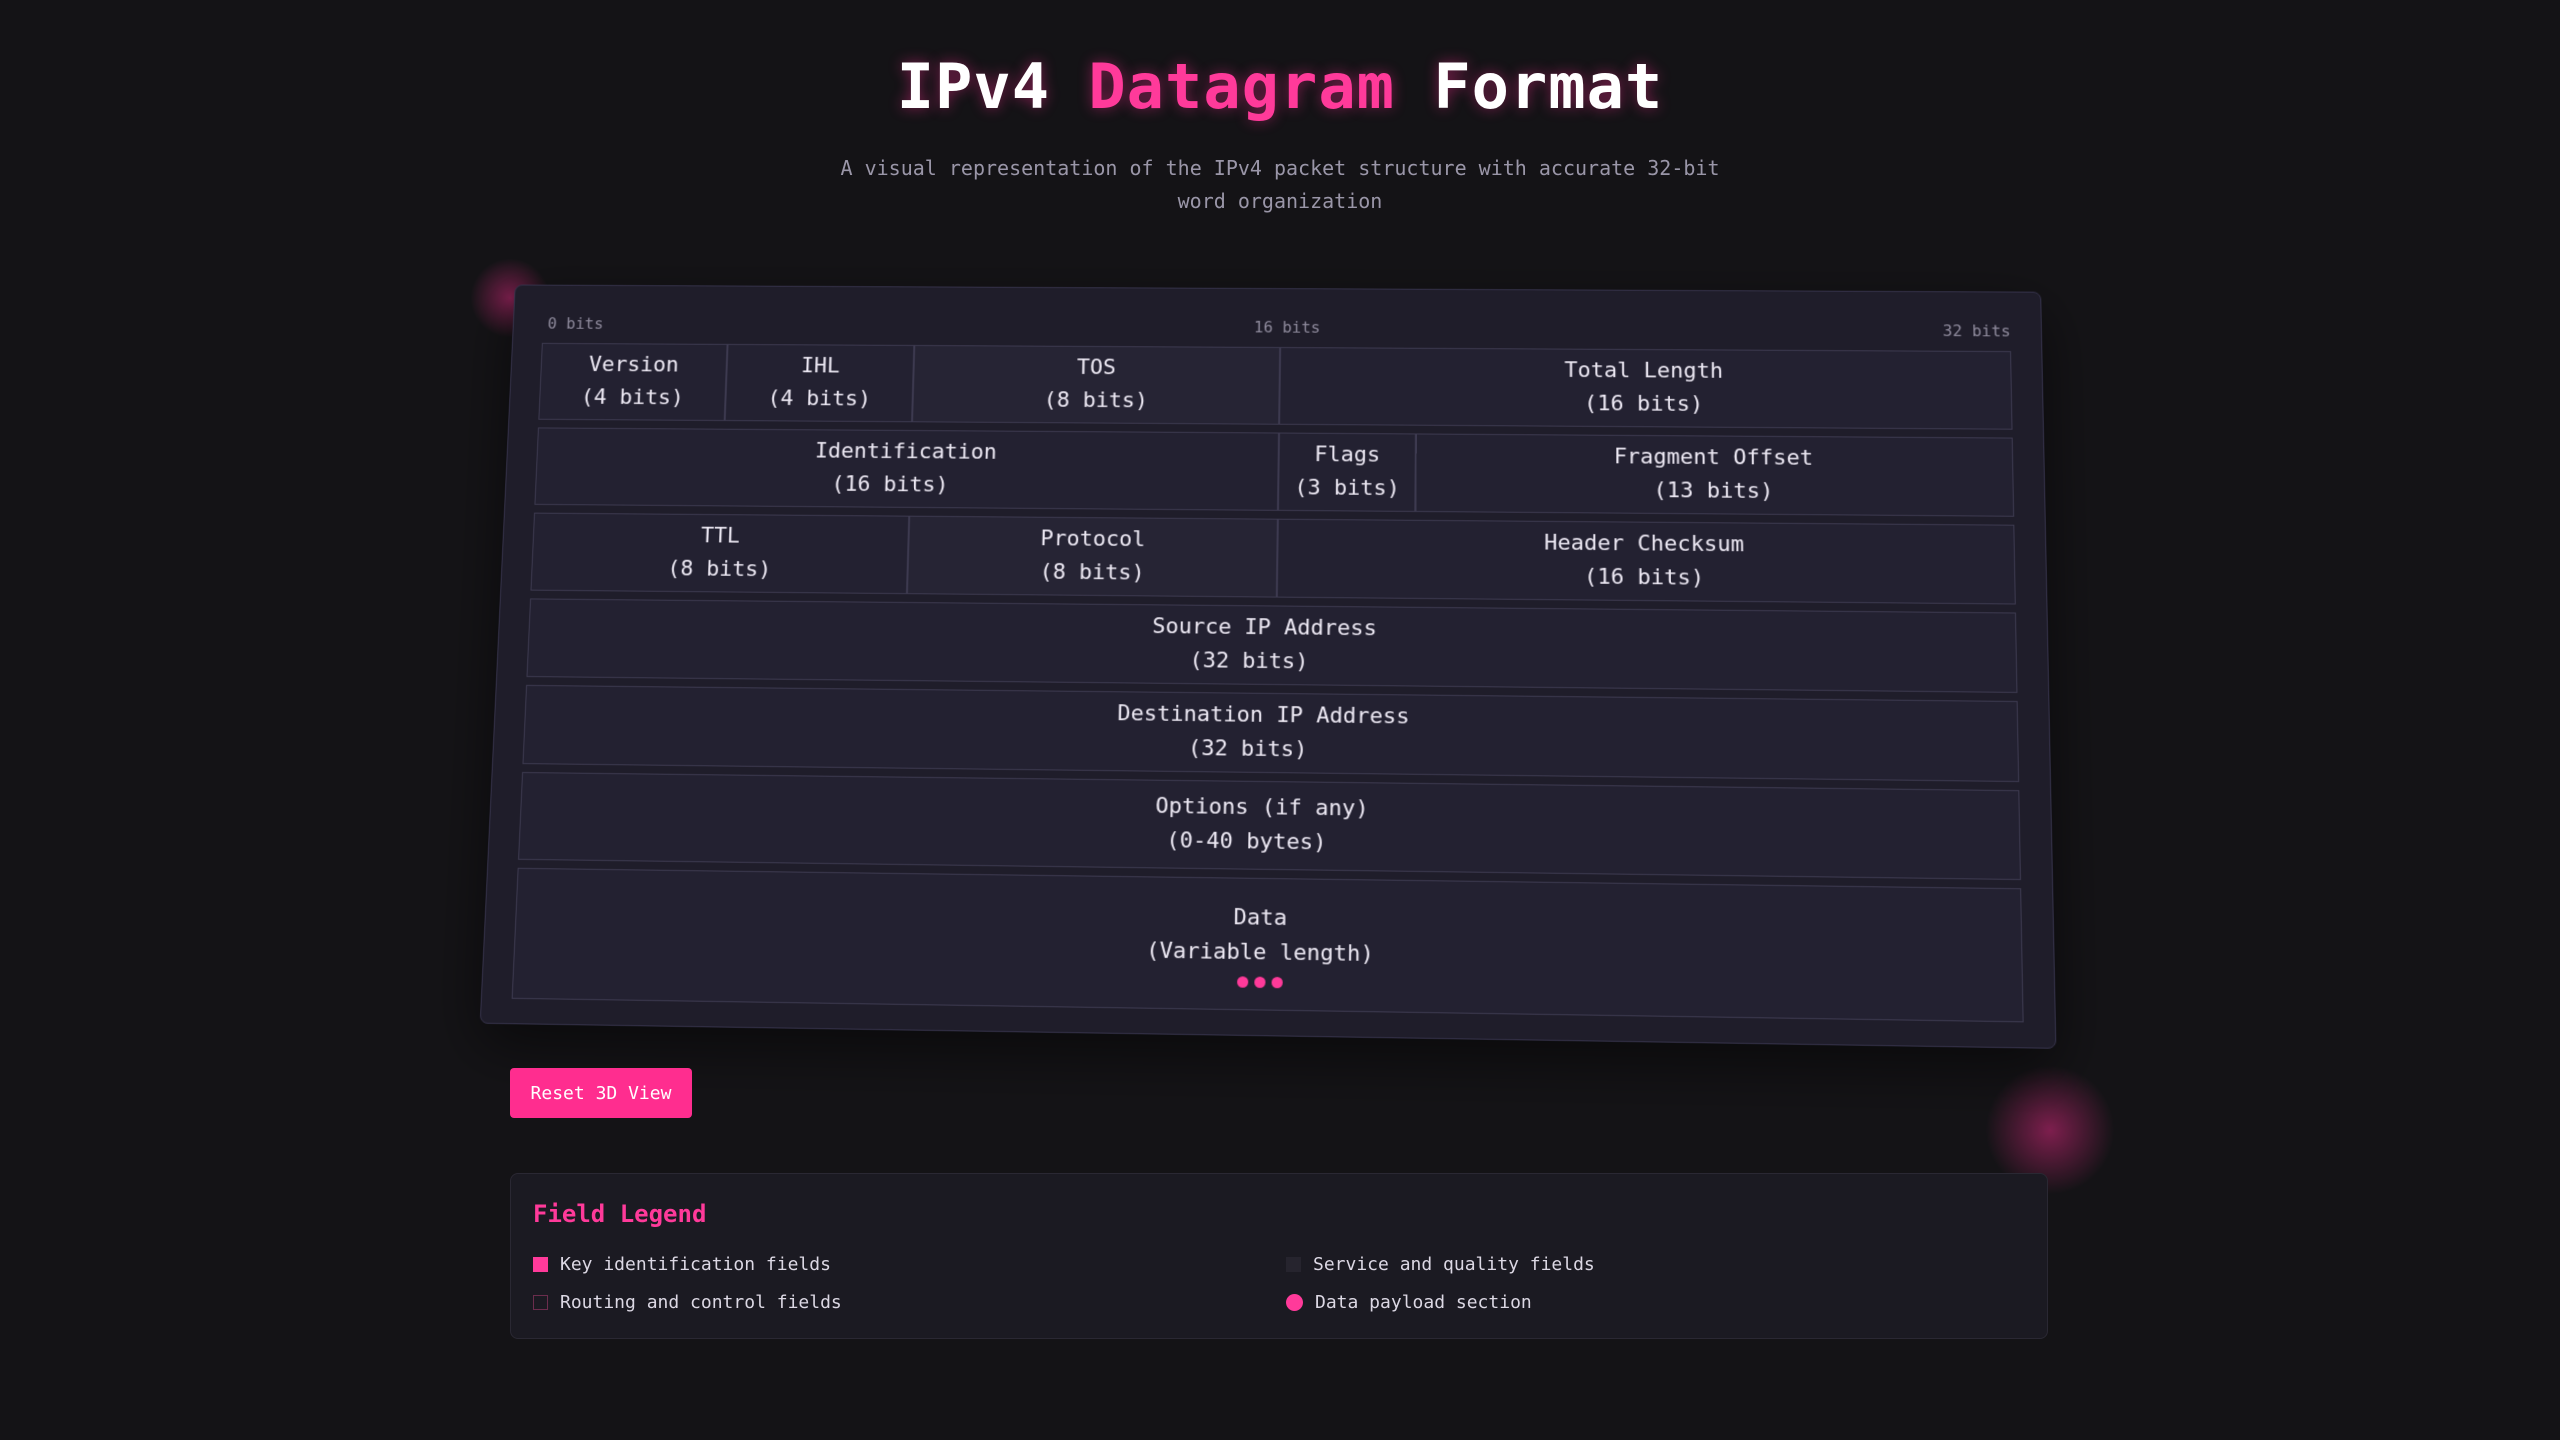 This screenshot has height=1440, width=2560. Describe the element at coordinates (1264, 628) in the screenshot. I see `field-name: Source IP Address` at that location.